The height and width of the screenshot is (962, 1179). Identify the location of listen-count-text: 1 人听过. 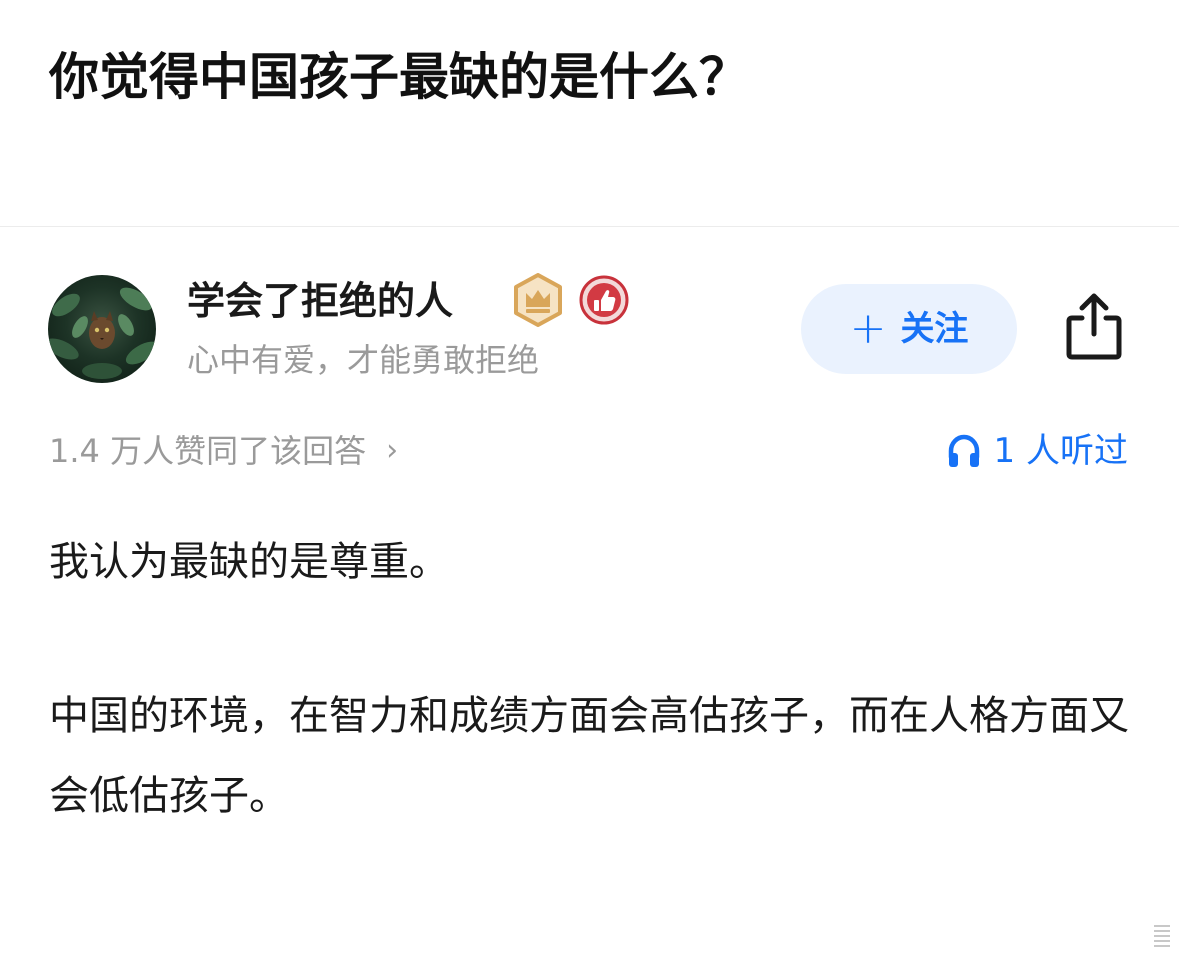
(1060, 451).